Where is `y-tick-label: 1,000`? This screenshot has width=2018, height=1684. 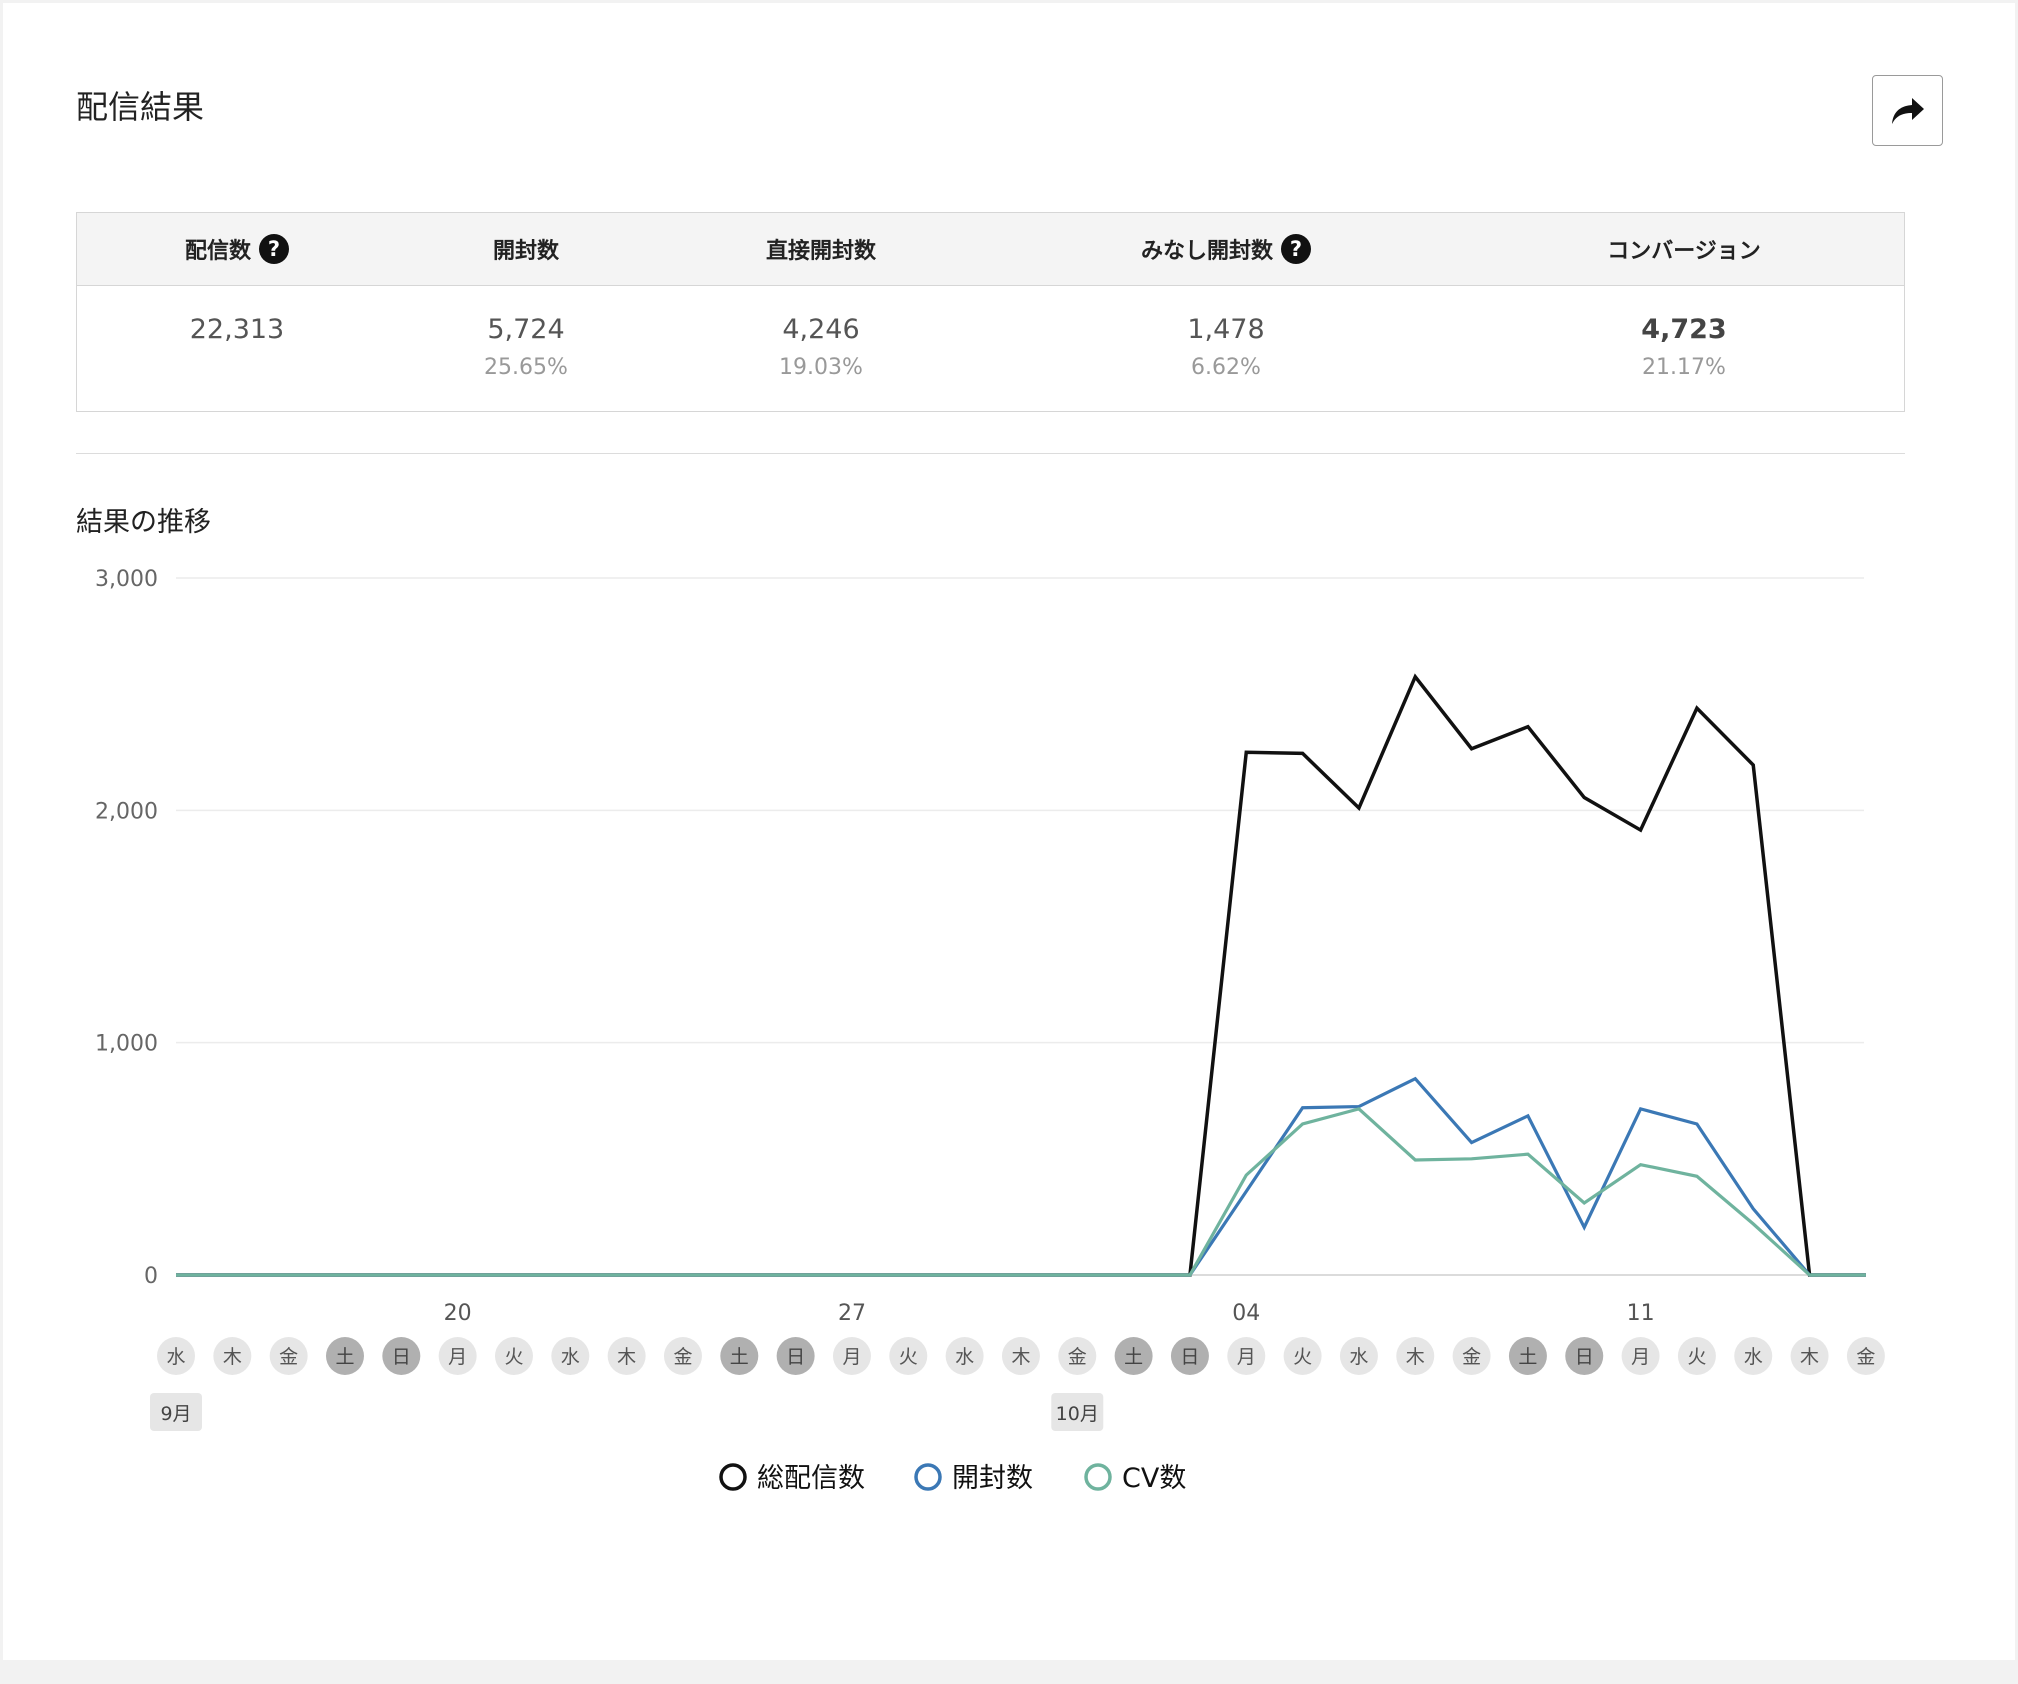
y-tick-label: 1,000 is located at coordinates (126, 1044).